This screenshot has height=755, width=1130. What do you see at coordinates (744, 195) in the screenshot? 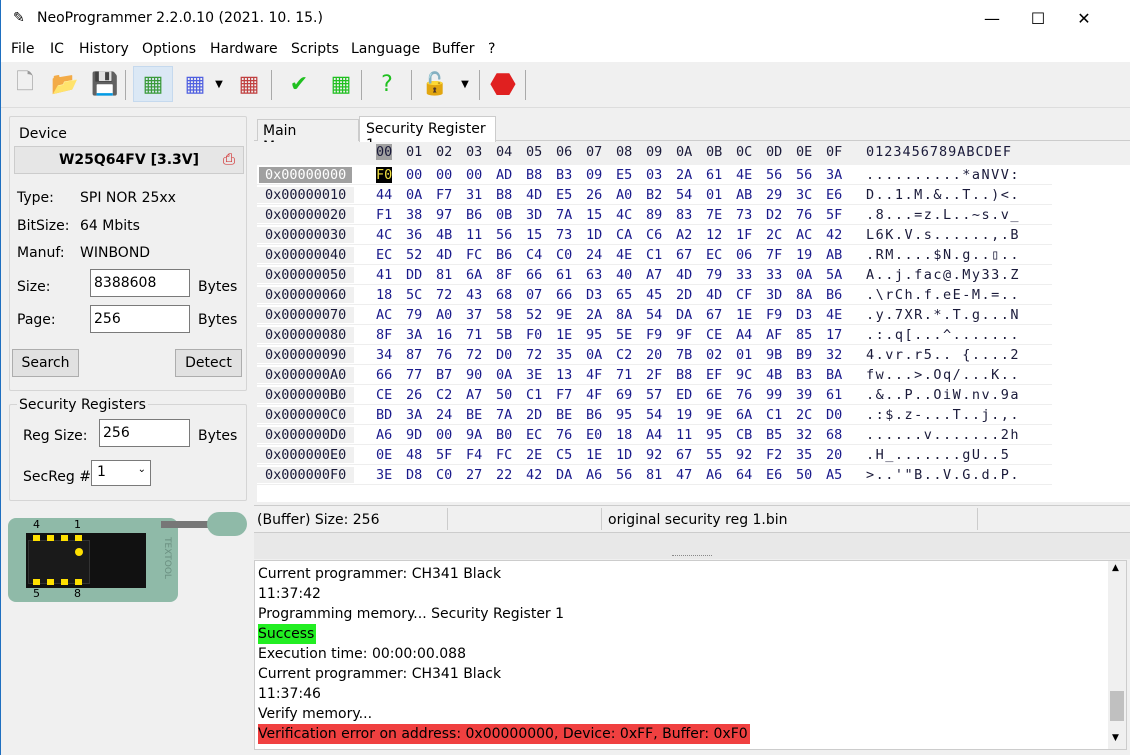
I see `hex-byte: AB` at bounding box center [744, 195].